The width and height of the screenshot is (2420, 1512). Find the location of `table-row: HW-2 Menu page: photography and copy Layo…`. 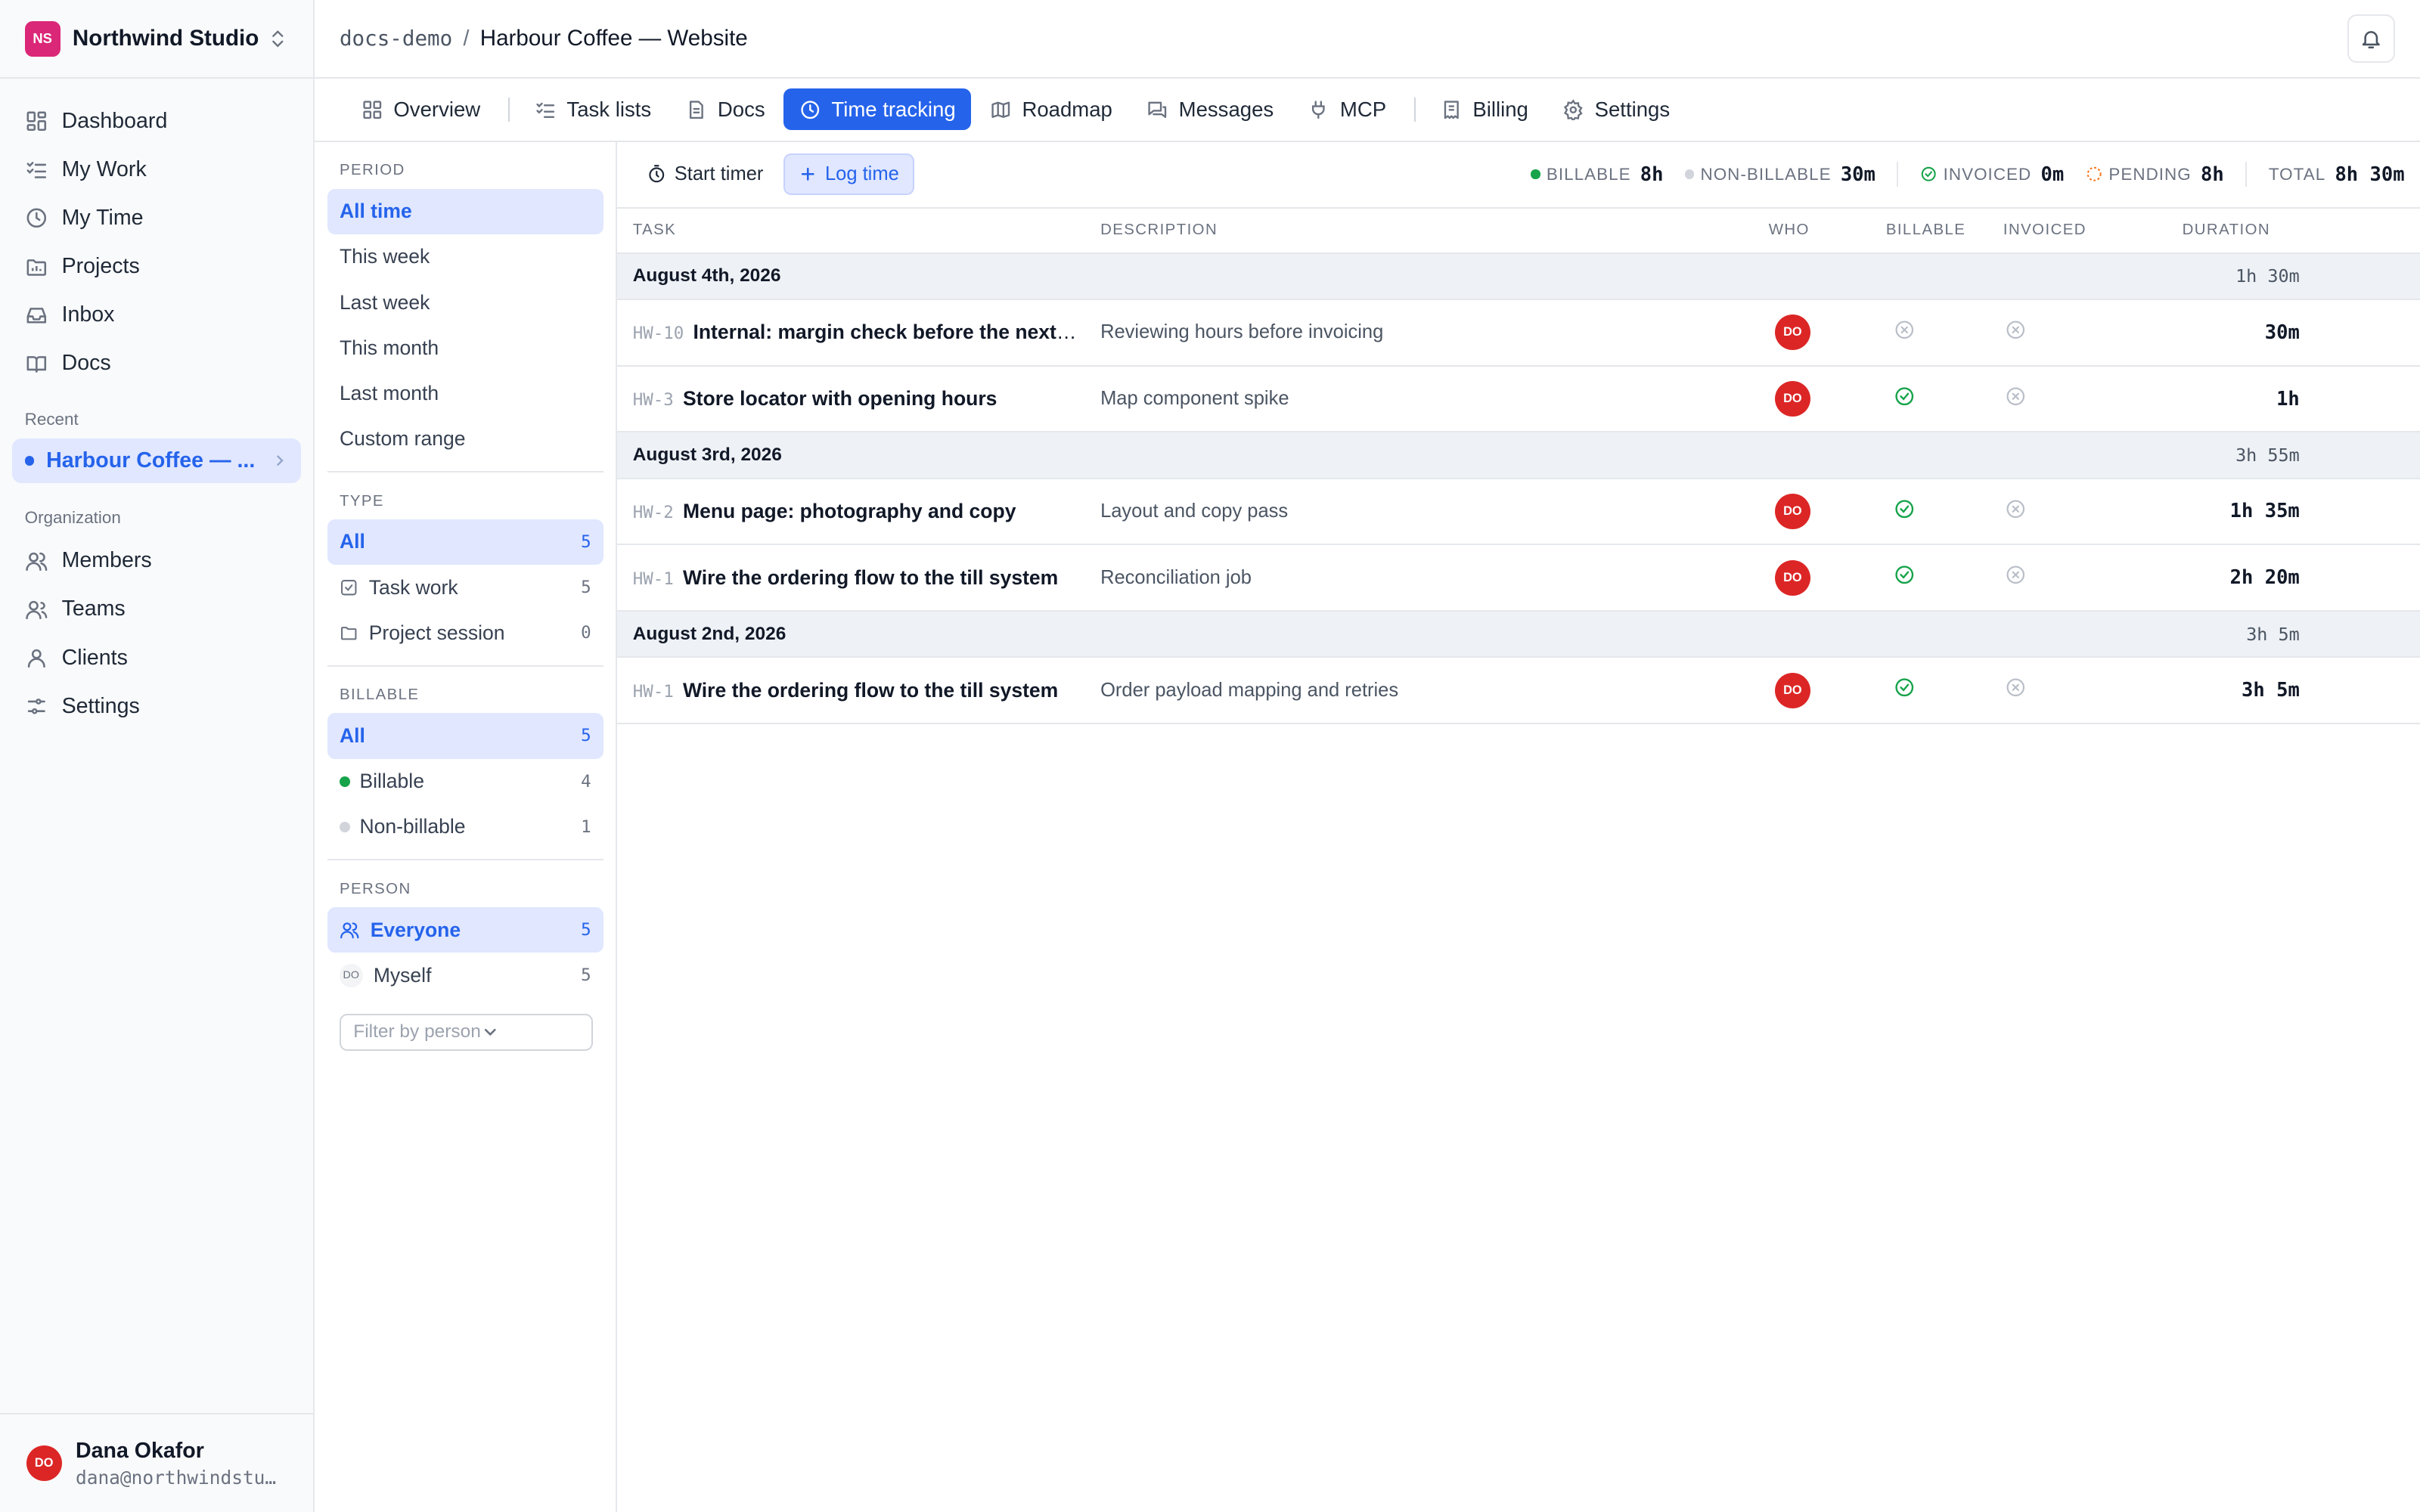

table-row: HW-2 Menu page: photography and copy Layo… is located at coordinates (1518, 512).